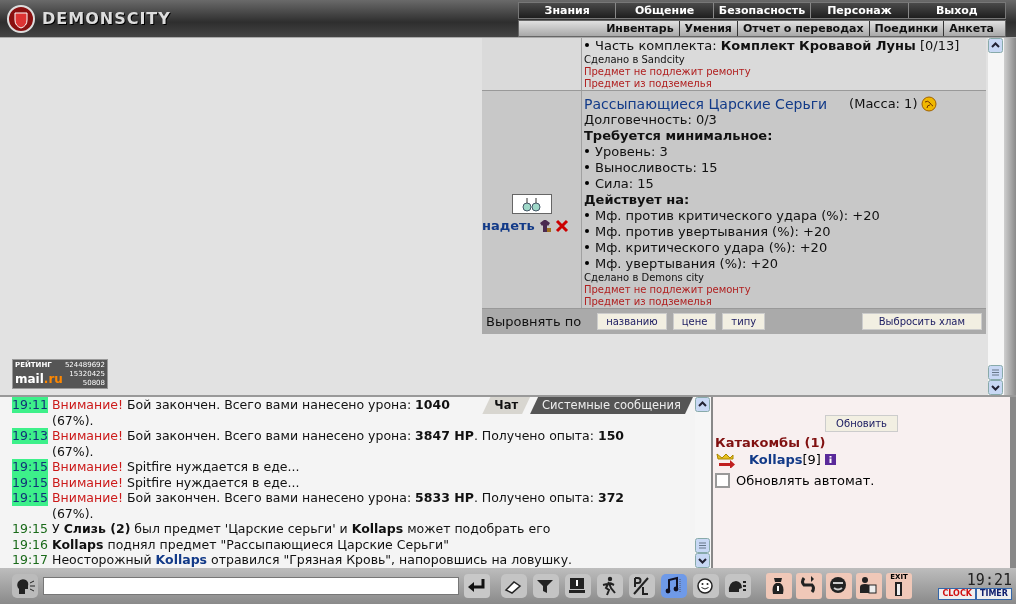  Describe the element at coordinates (805, 480) in the screenshot. I see `auto-refresh-label: Обновлять автомат.` at that location.